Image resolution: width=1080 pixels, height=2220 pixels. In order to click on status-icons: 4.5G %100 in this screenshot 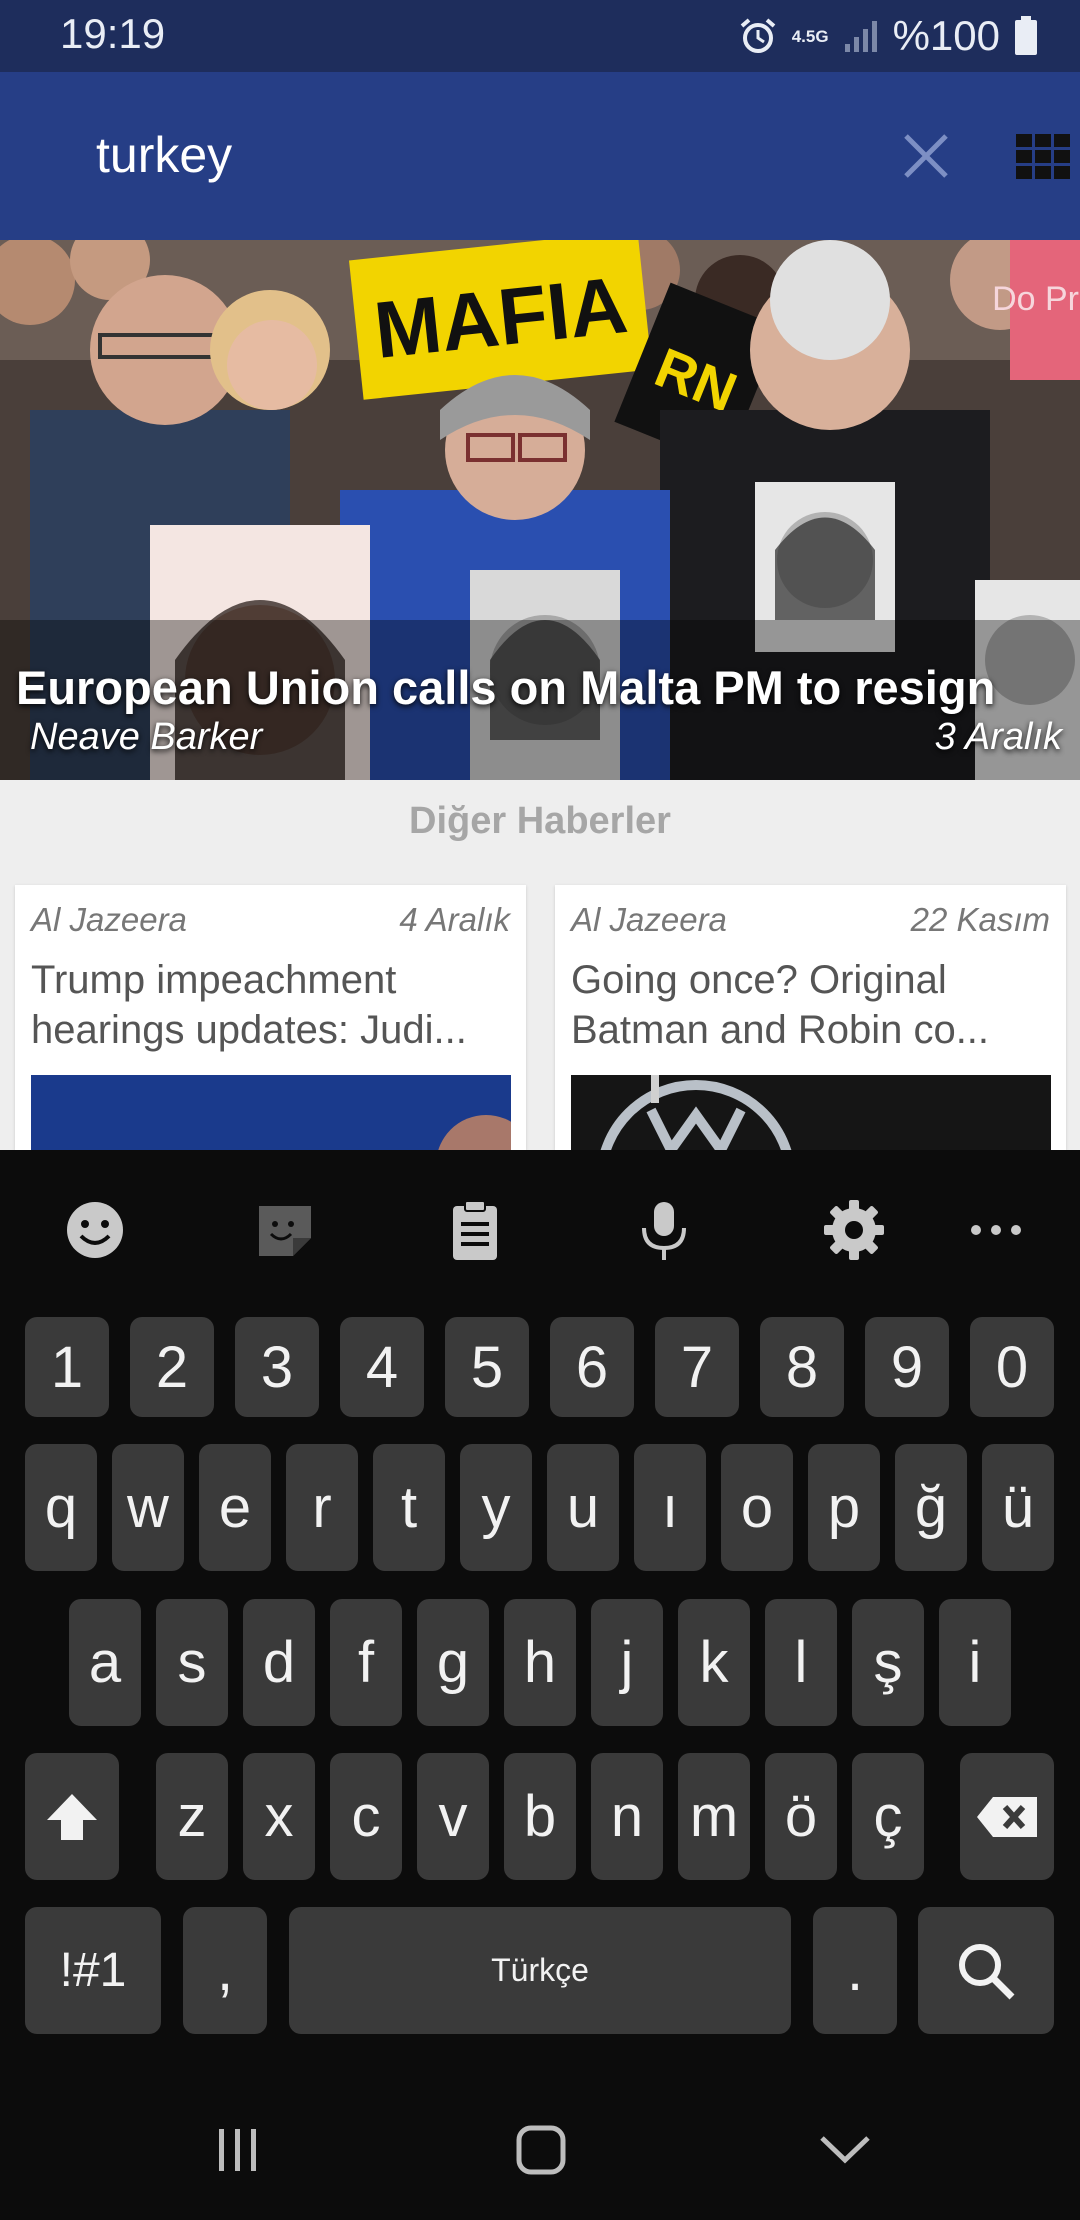, I will do `click(888, 36)`.